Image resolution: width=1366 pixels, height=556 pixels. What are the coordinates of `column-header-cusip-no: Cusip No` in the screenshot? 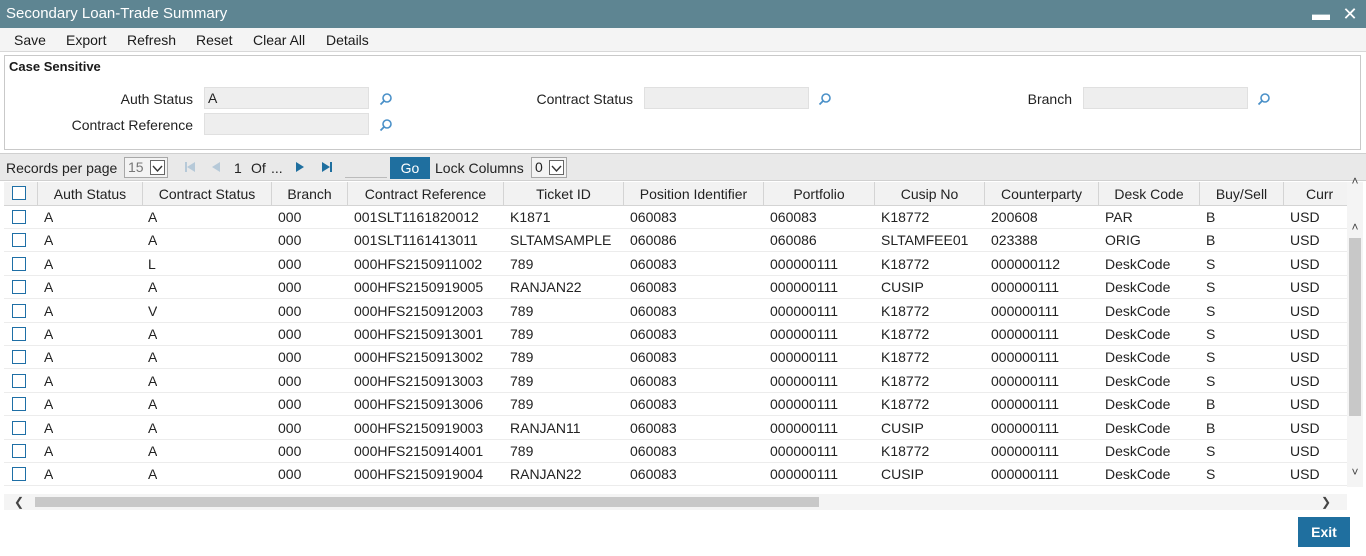 It's located at (930, 194).